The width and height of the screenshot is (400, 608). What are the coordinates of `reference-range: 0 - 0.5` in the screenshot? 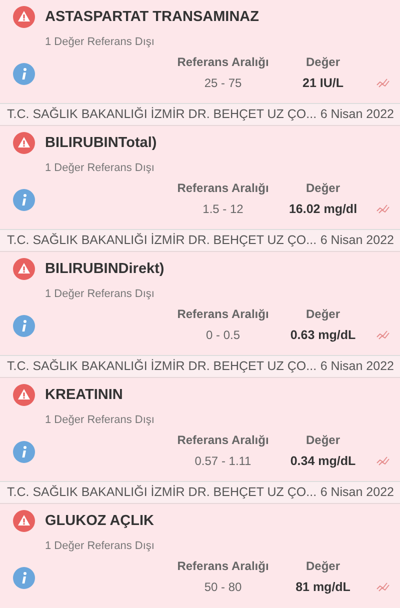 It's located at (223, 335).